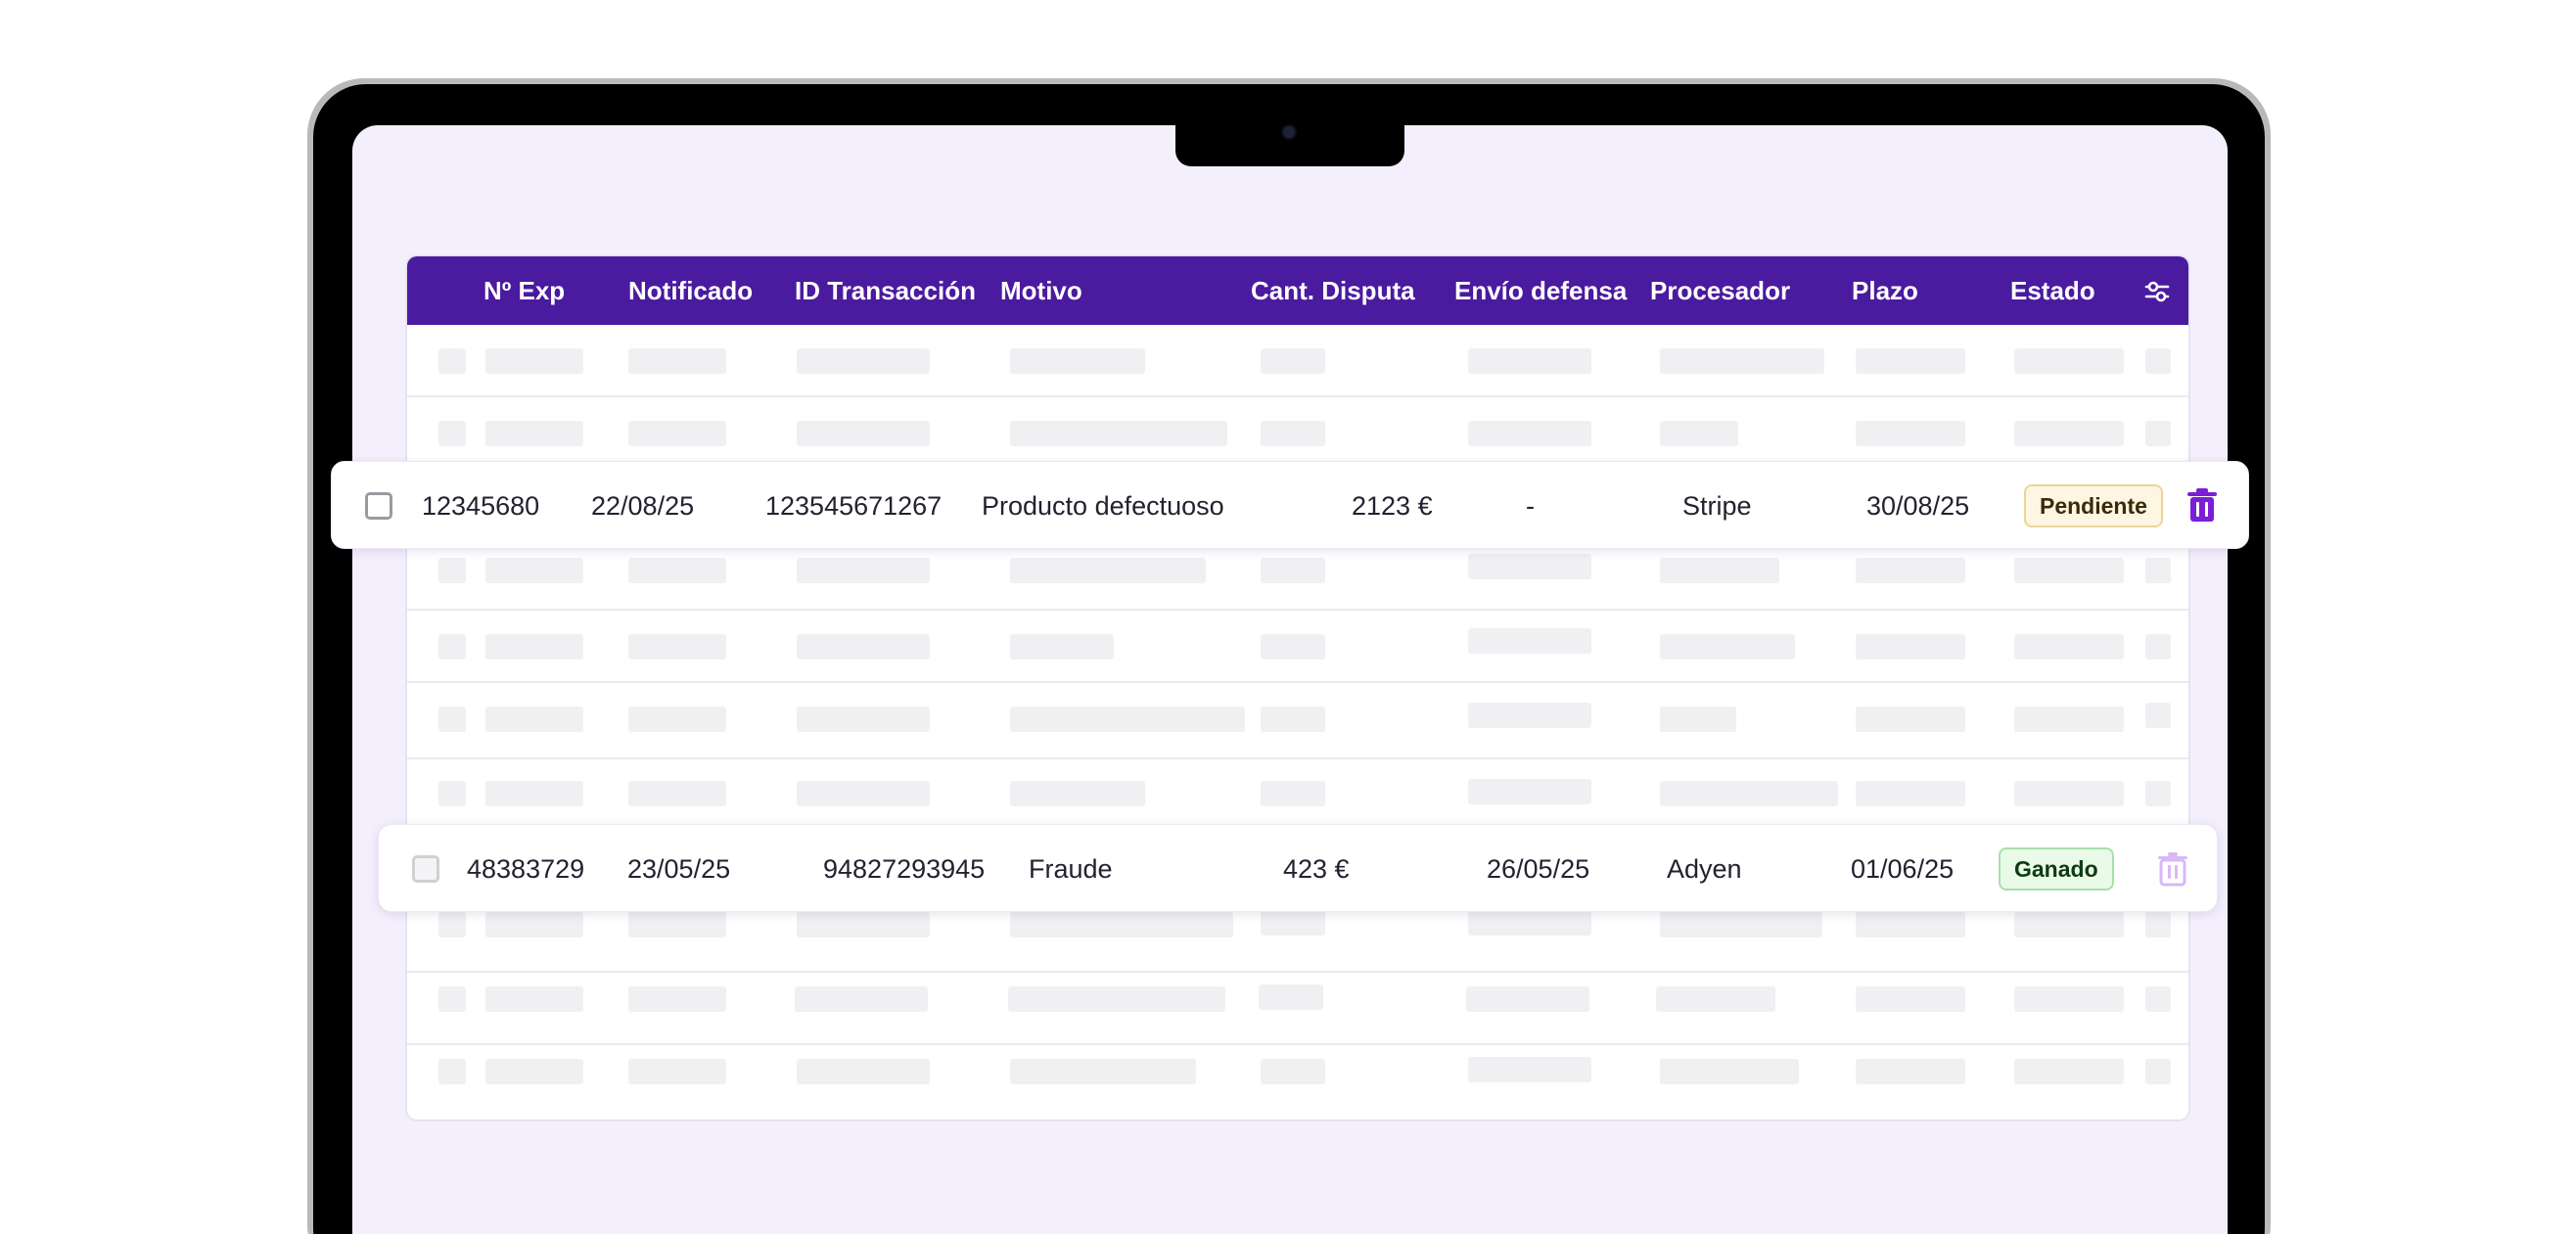 This screenshot has width=2576, height=1234. Describe the element at coordinates (1539, 869) in the screenshot. I see `cell-envio-defensa: 26/05/25` at that location.